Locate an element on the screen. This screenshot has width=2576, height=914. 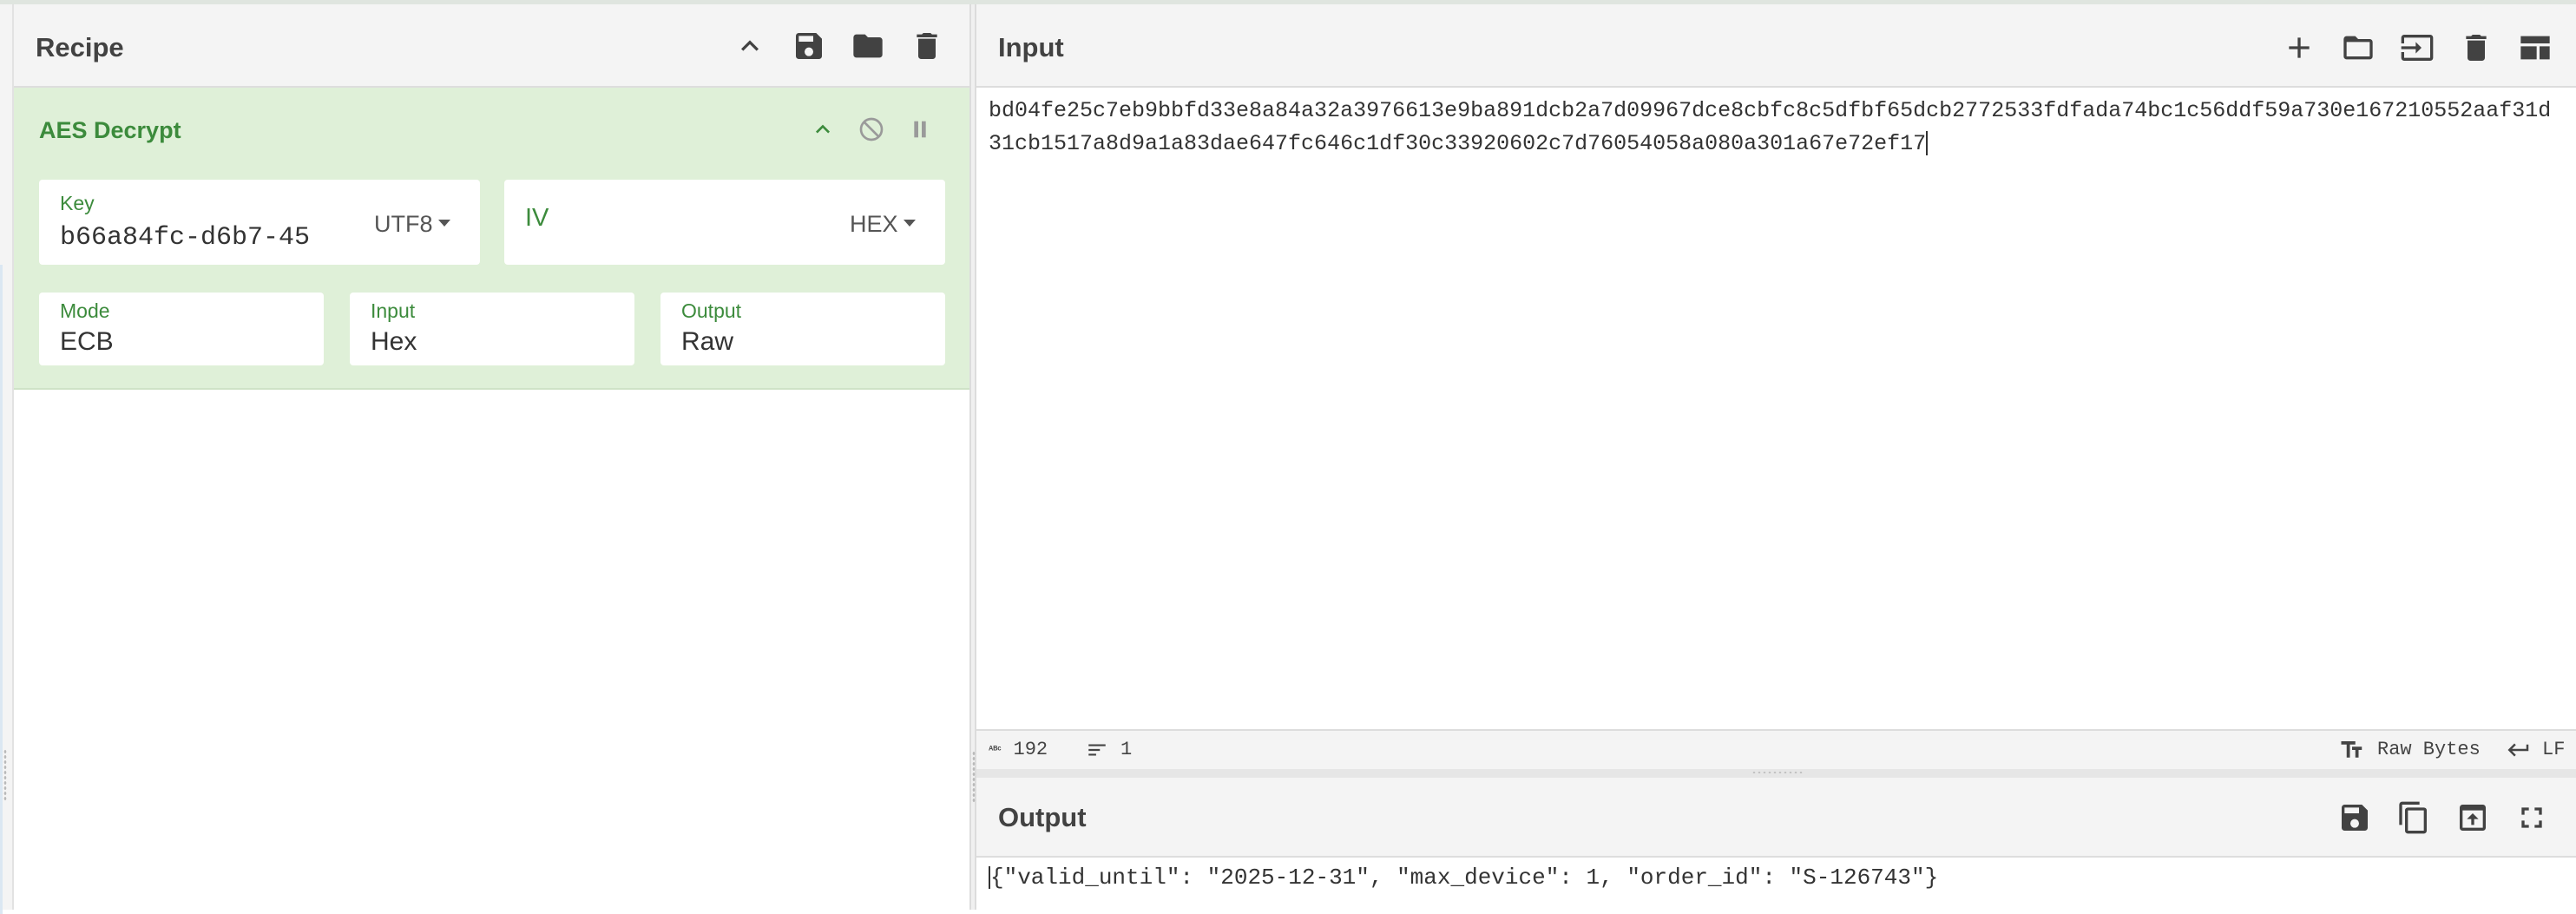
disable-icon is located at coordinates (872, 129).